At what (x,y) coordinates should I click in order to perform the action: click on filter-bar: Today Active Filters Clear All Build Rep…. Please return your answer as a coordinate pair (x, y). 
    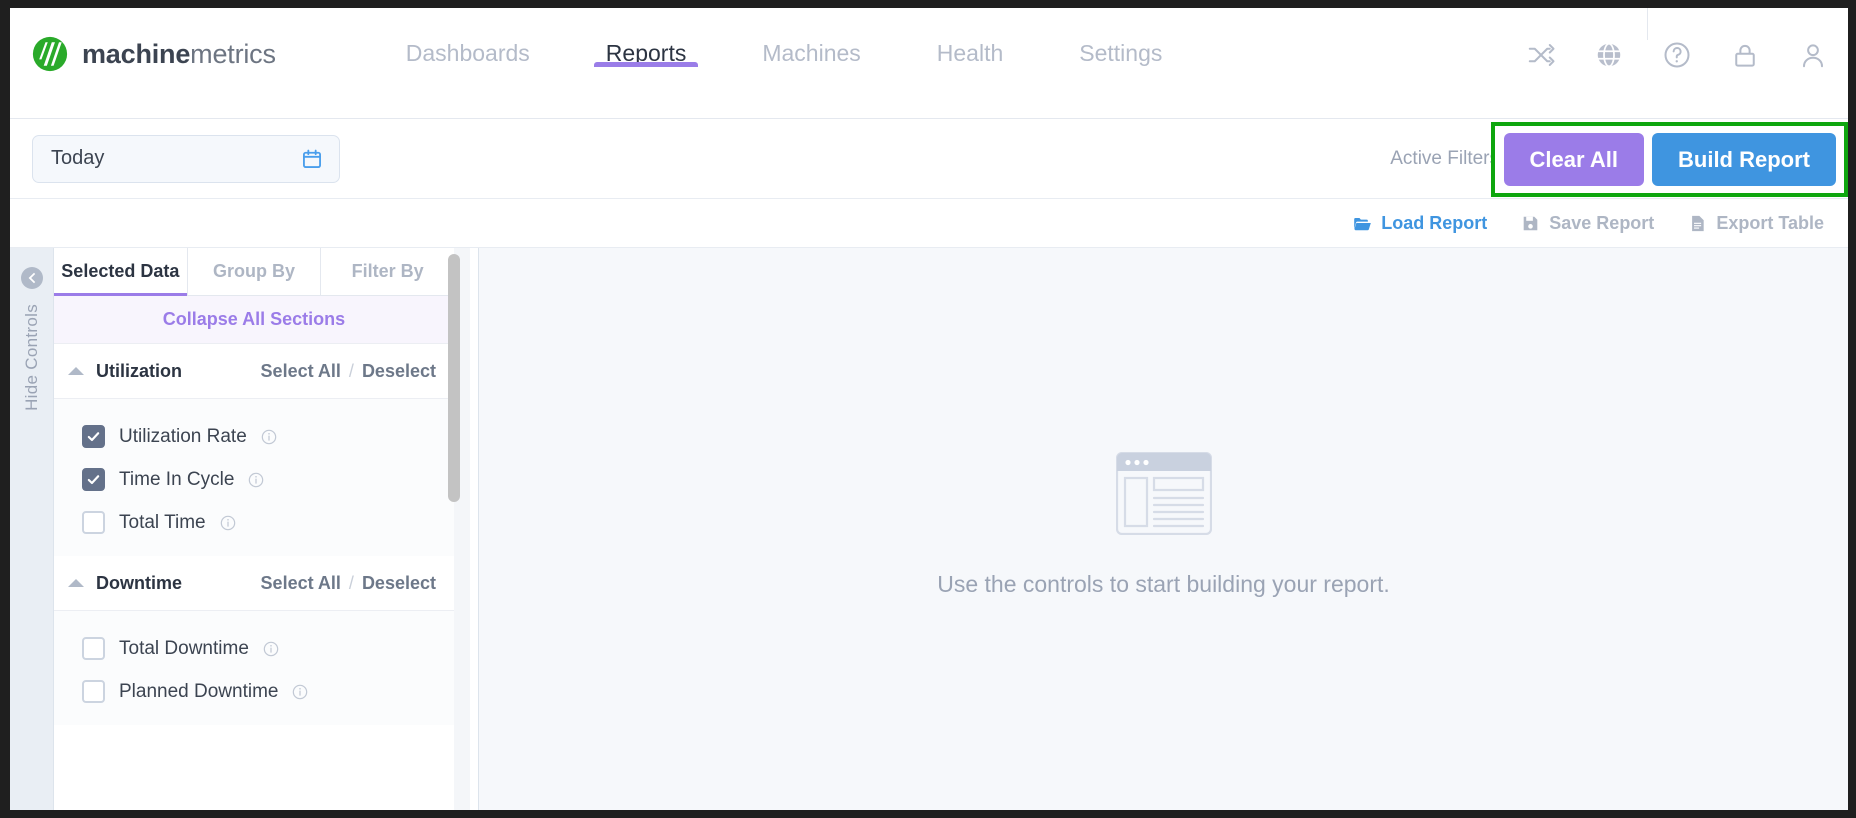
    Looking at the image, I should click on (929, 159).